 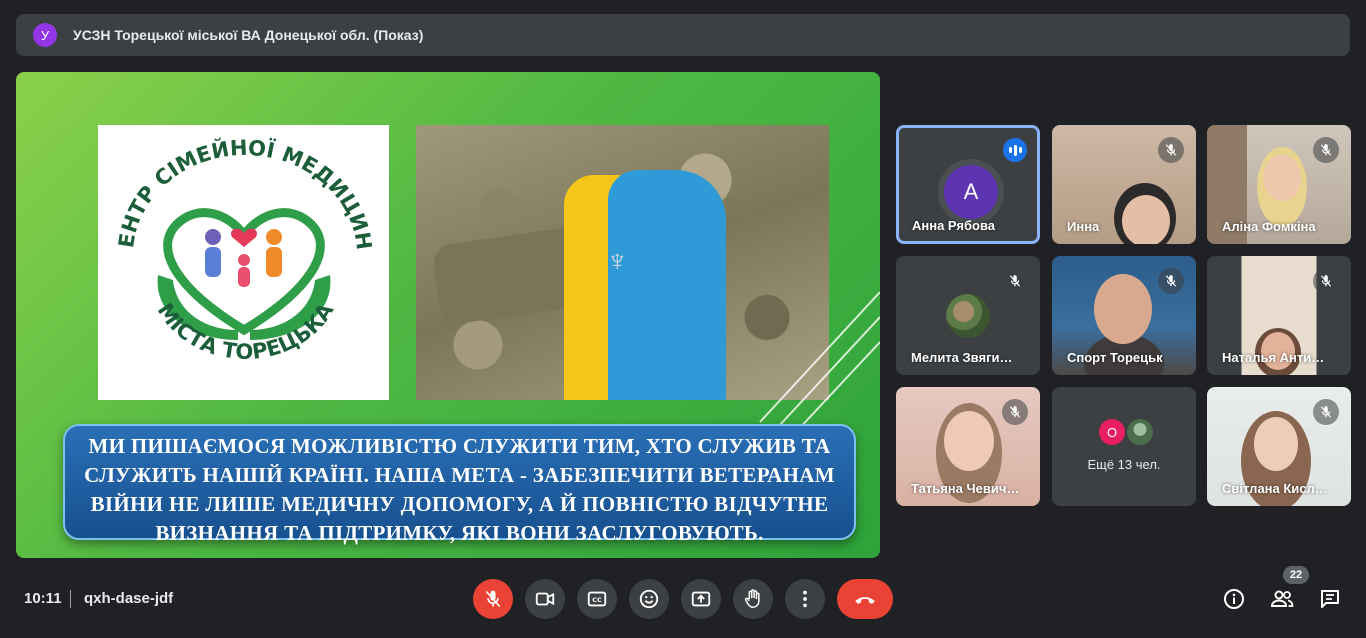 What do you see at coordinates (1015, 150) in the screenshot?
I see `speaking-indicator-icon` at bounding box center [1015, 150].